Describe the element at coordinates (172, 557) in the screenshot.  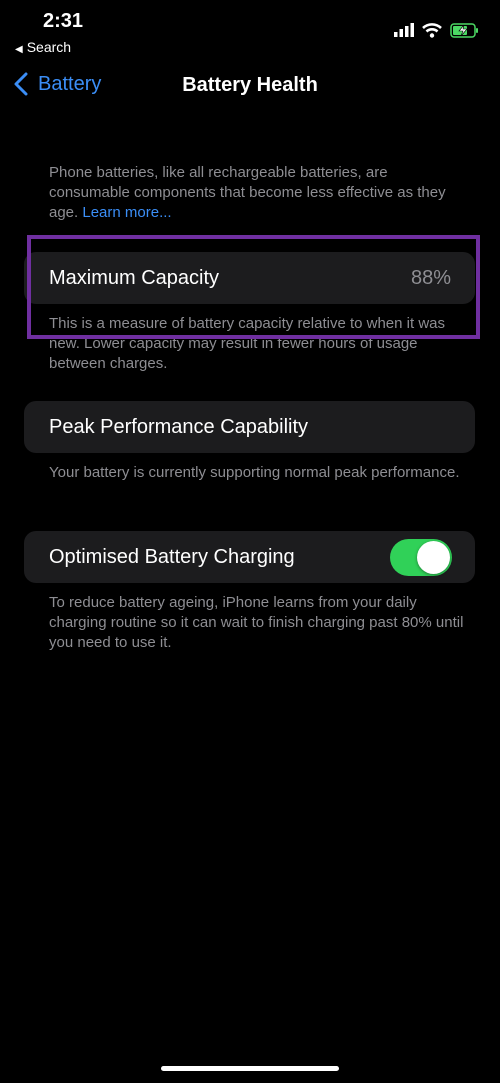
I see `optimised-charging-label: Optimised Battery Charging` at that location.